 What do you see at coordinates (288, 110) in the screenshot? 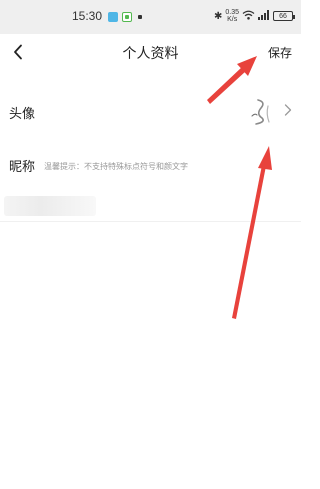
I see `chevron-right-icon` at bounding box center [288, 110].